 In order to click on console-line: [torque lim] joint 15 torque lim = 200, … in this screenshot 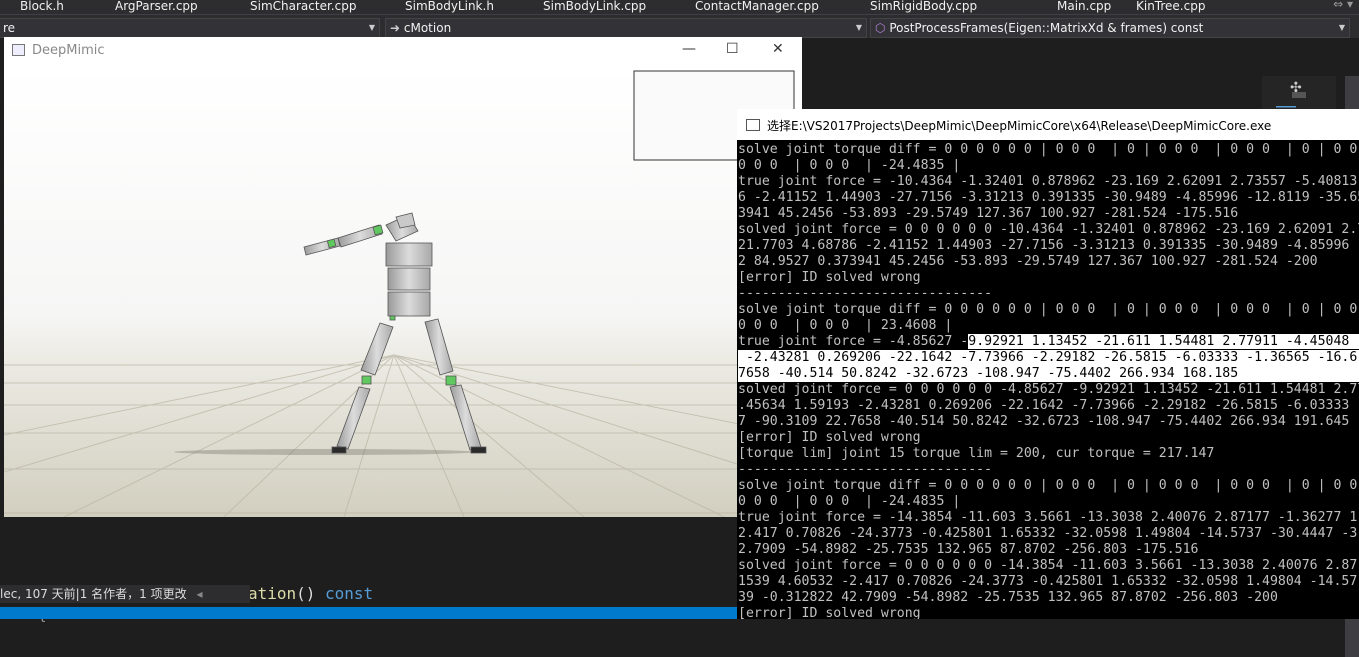, I will do `click(976, 453)`.